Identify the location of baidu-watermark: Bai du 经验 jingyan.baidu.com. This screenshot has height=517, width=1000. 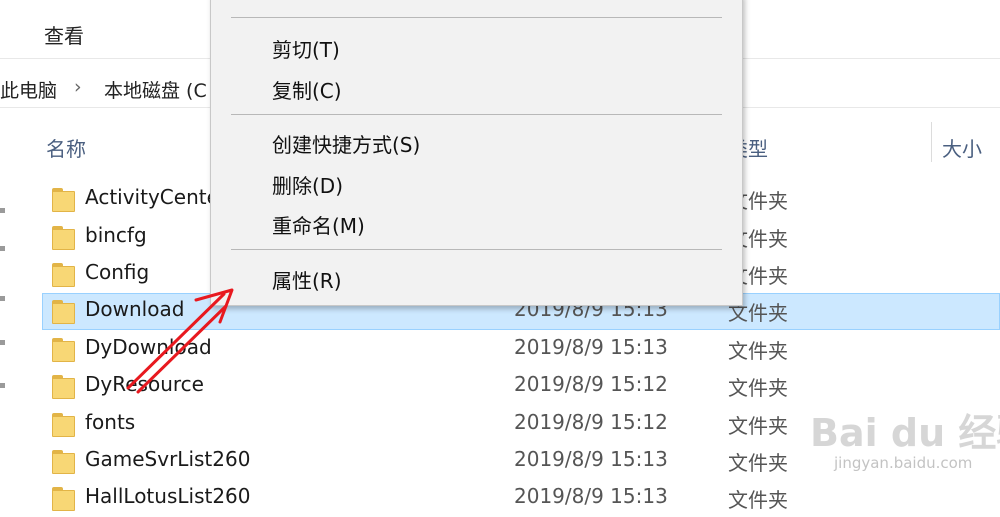
(896, 437).